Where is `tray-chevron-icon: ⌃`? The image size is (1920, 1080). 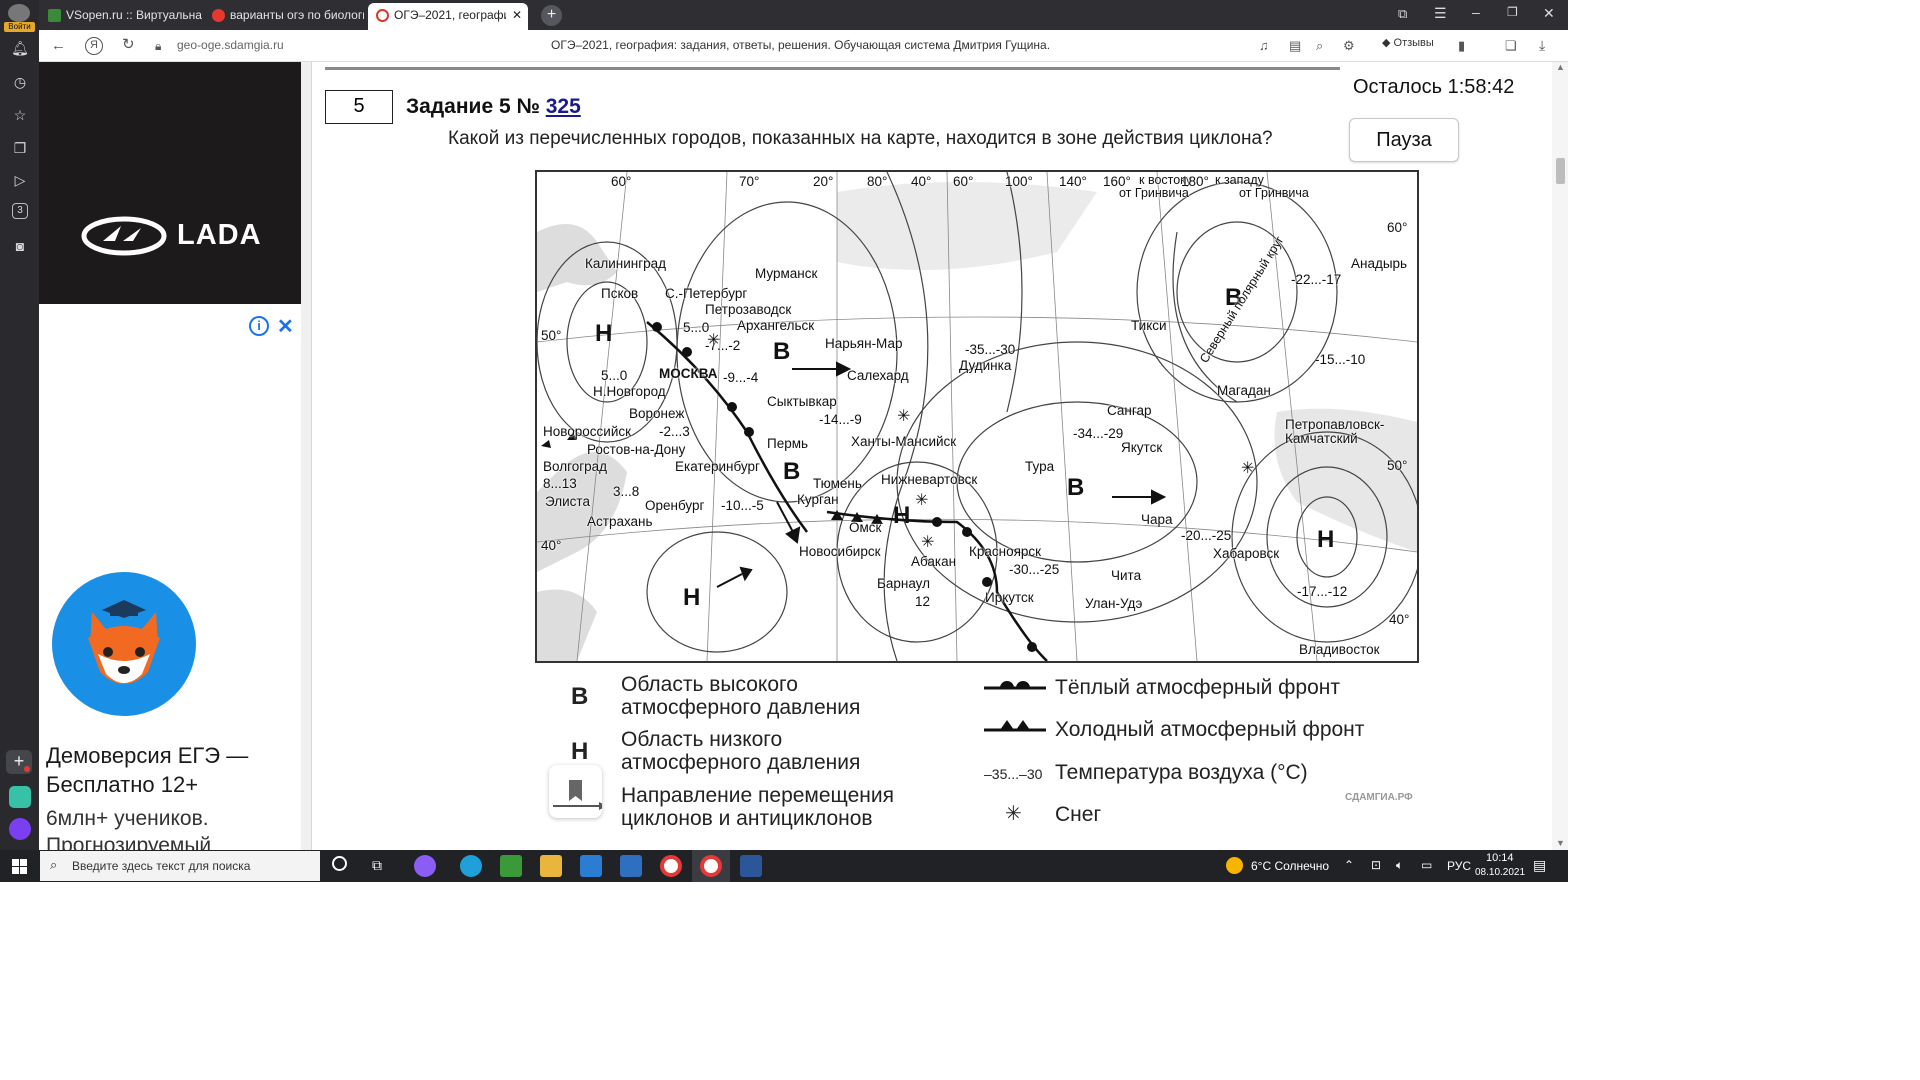 tray-chevron-icon: ⌃ is located at coordinates (1349, 865).